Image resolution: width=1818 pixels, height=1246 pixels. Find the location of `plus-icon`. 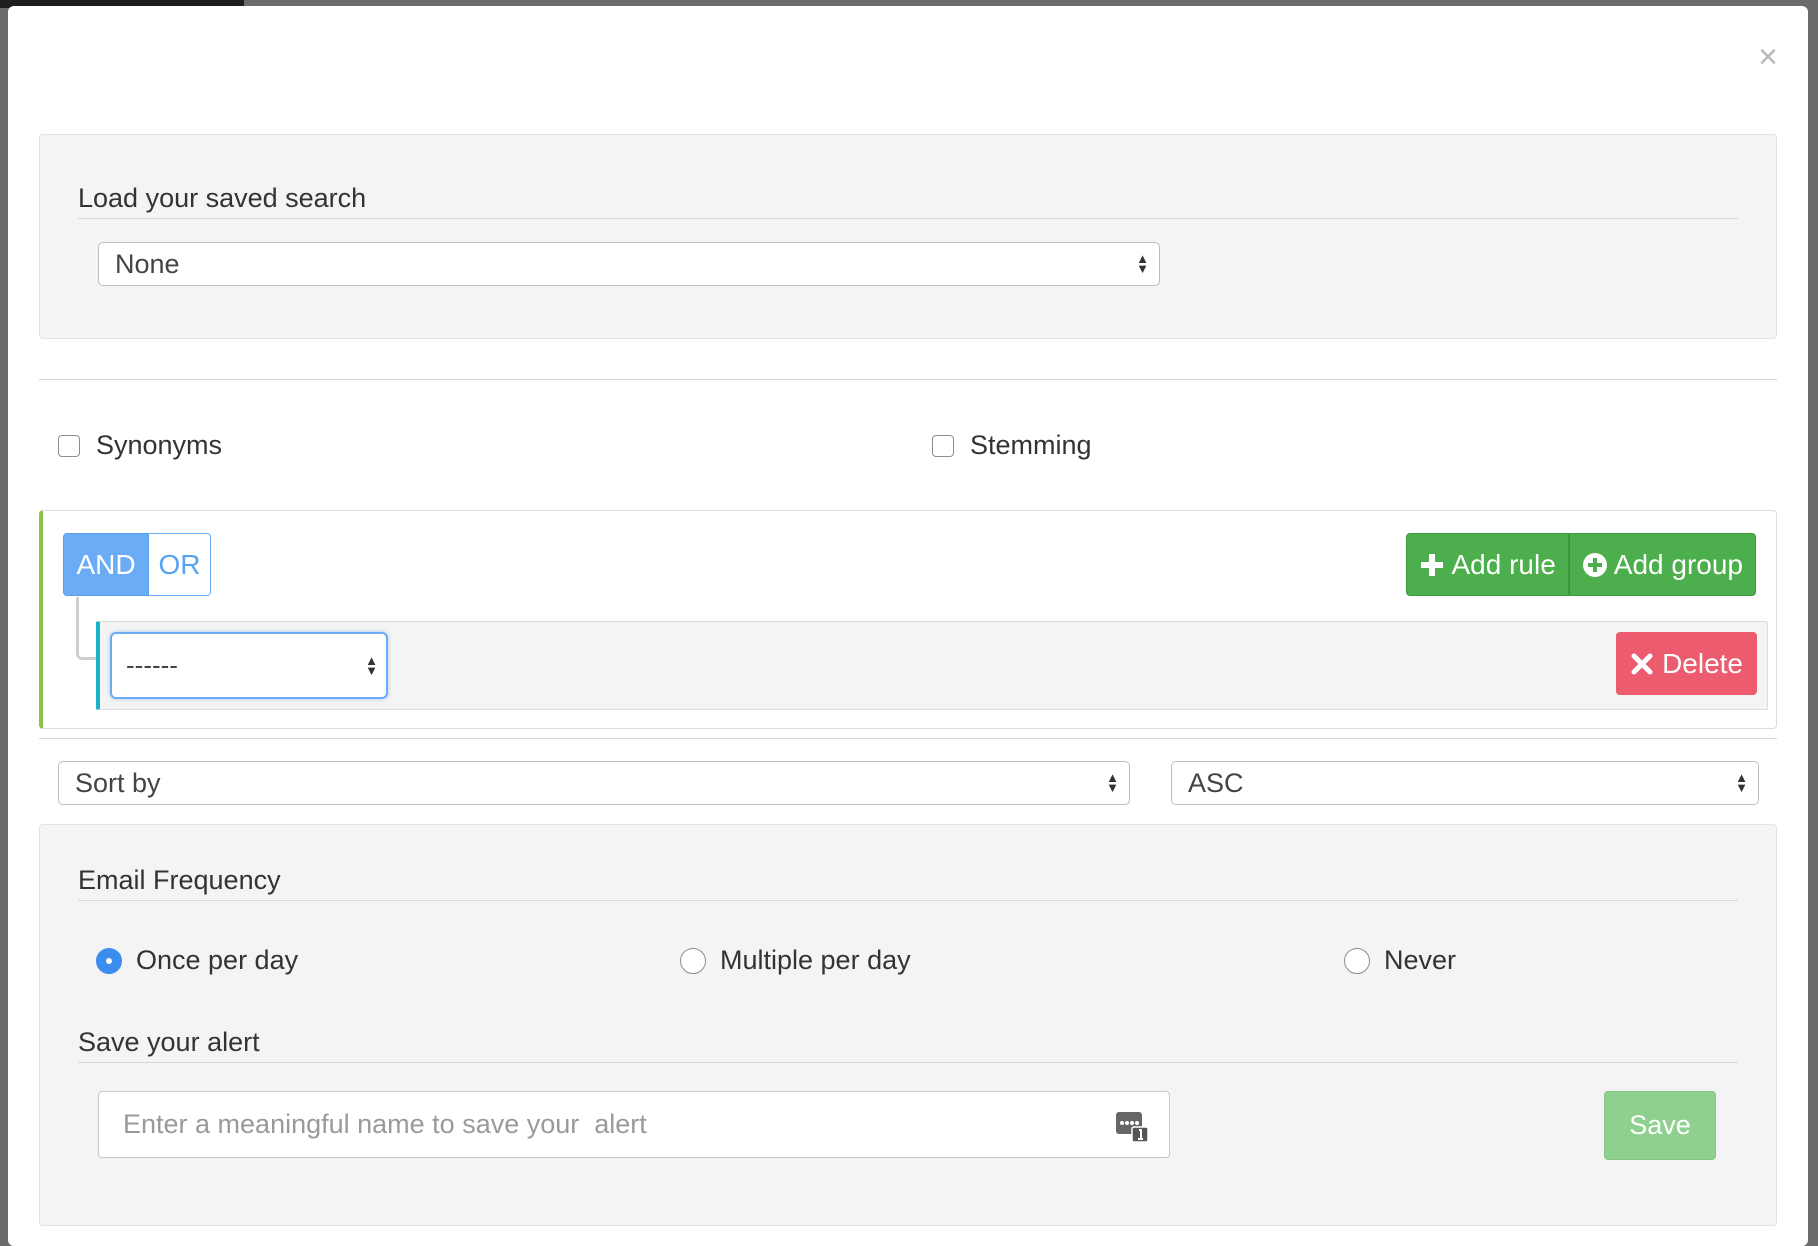

plus-icon is located at coordinates (1432, 565).